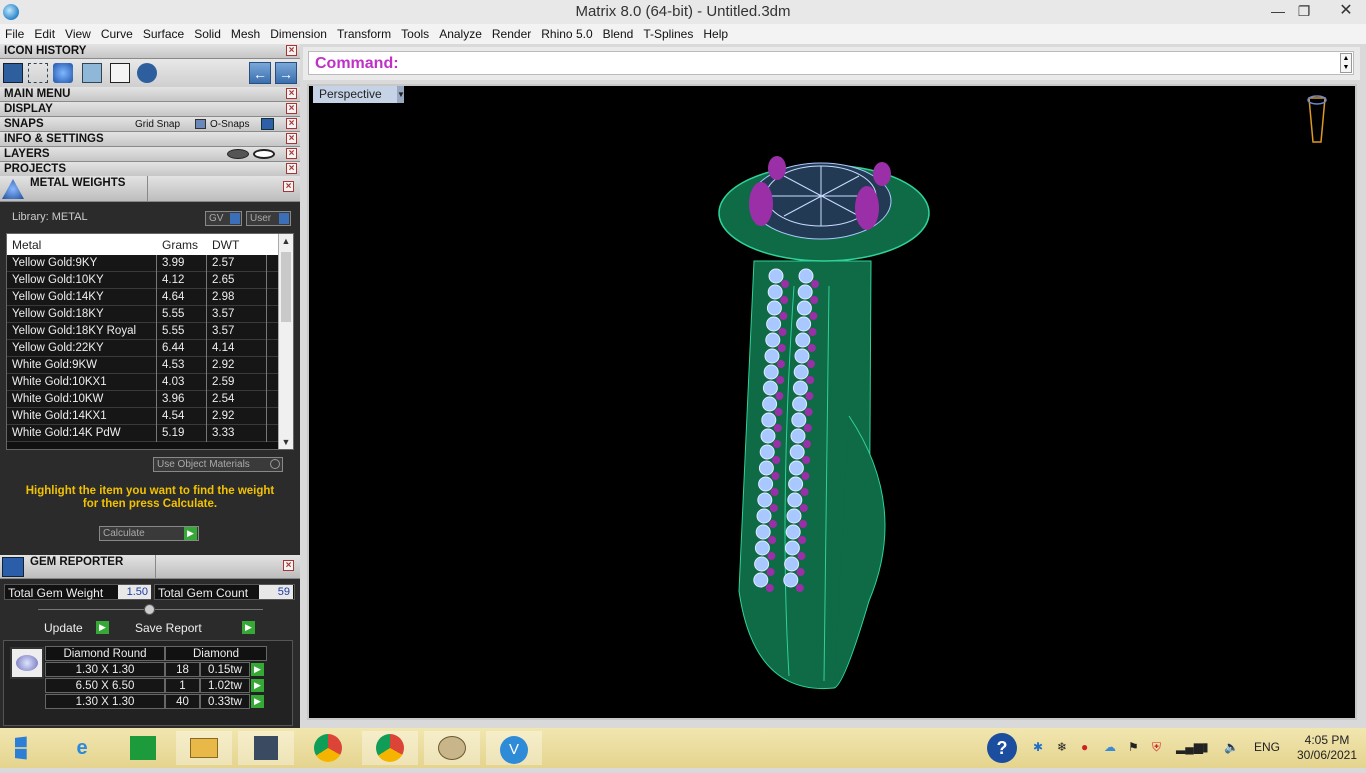 The height and width of the screenshot is (773, 1366). Describe the element at coordinates (1038, 747) in the screenshot. I see `bluetooth-icon: ✱` at that location.